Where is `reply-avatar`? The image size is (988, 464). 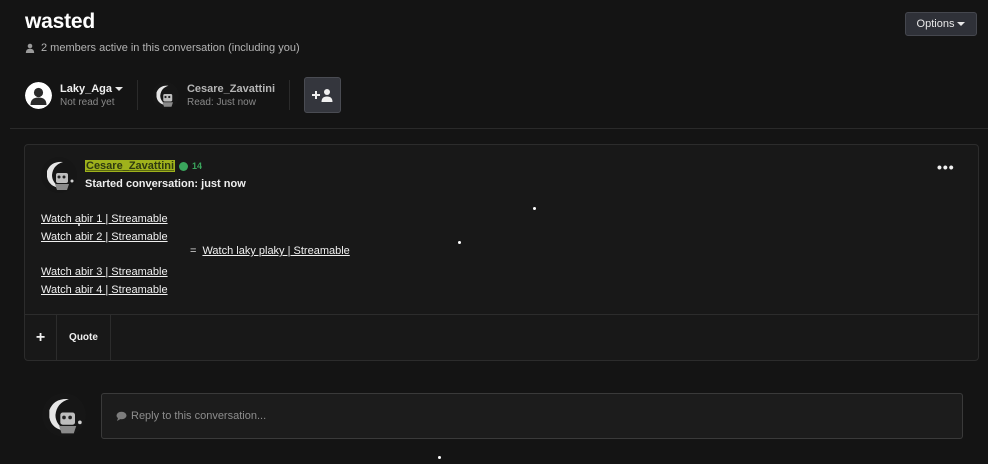 reply-avatar is located at coordinates (64, 415).